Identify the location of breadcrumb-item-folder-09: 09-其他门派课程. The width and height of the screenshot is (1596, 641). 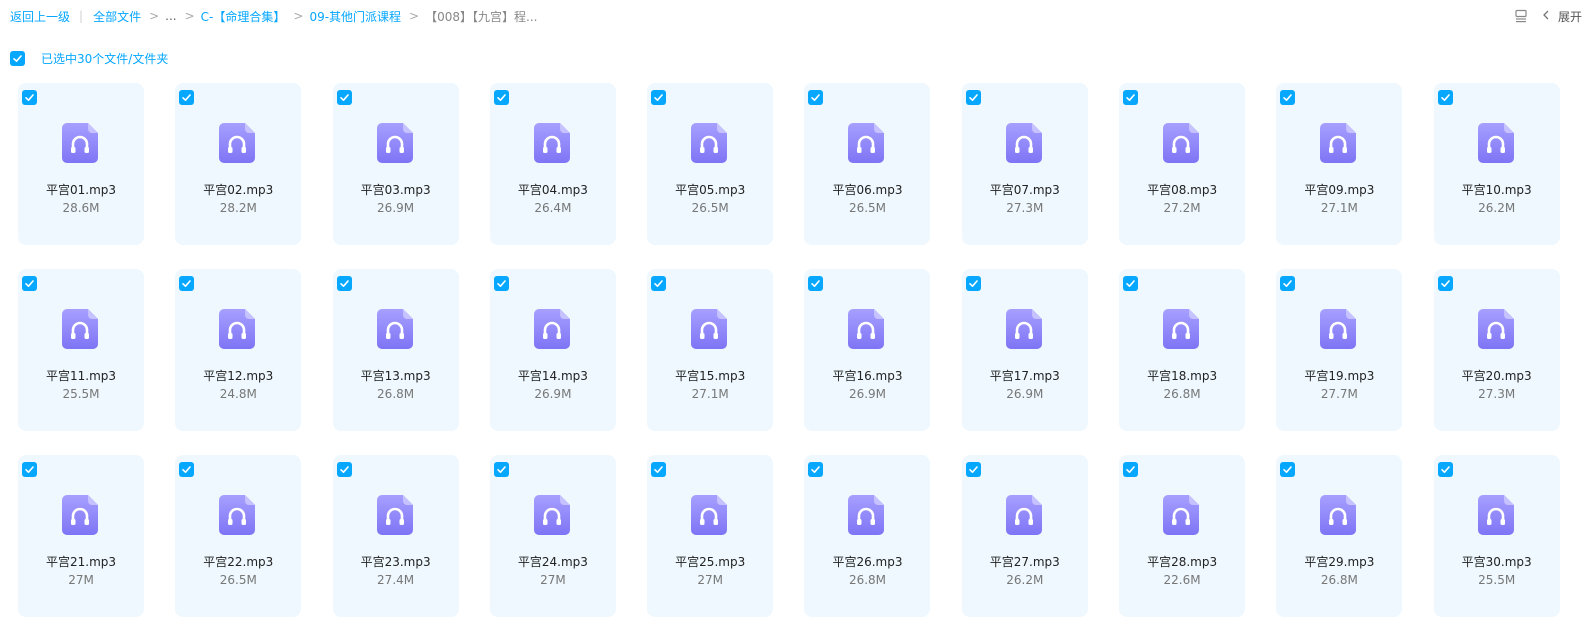
(355, 16).